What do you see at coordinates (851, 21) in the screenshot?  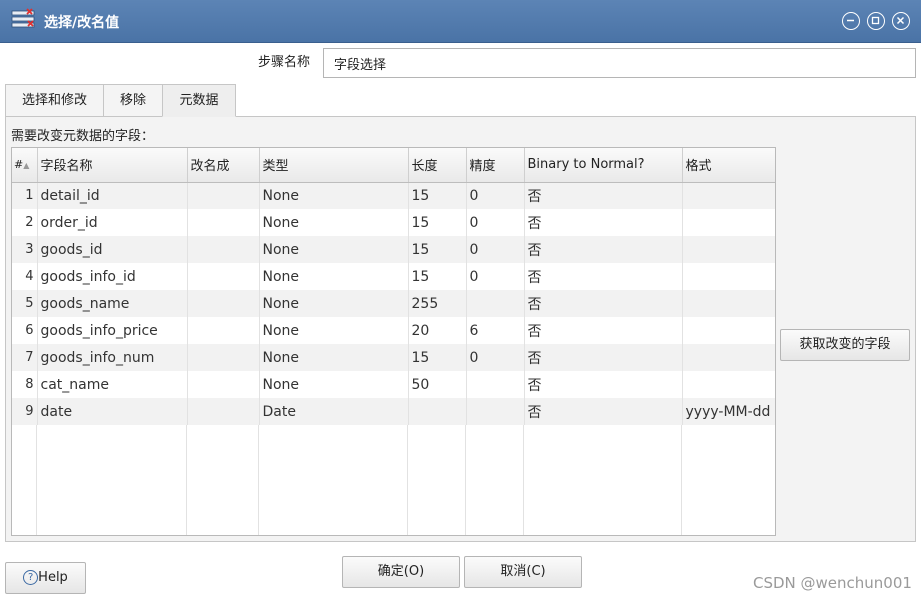 I see `minimize-icon` at bounding box center [851, 21].